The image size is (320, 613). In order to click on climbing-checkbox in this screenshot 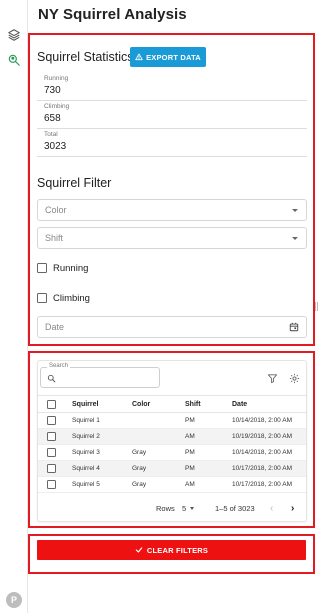, I will do `click(42, 298)`.